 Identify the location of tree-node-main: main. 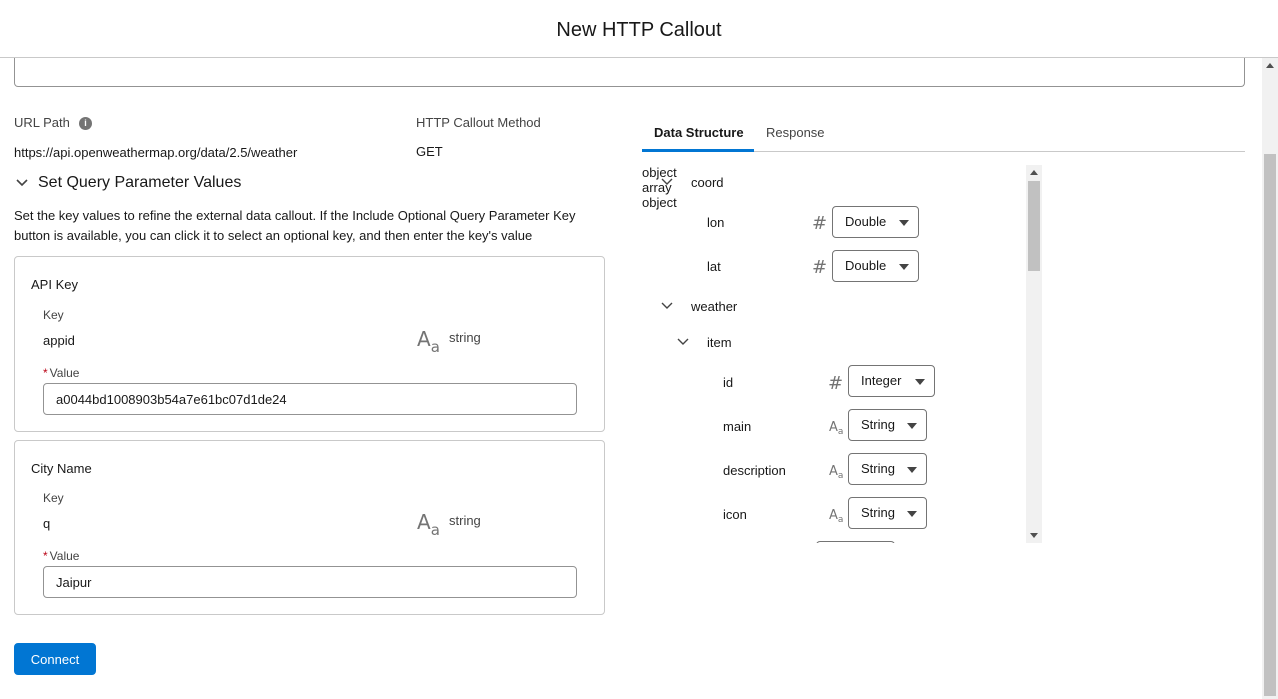
(737, 426).